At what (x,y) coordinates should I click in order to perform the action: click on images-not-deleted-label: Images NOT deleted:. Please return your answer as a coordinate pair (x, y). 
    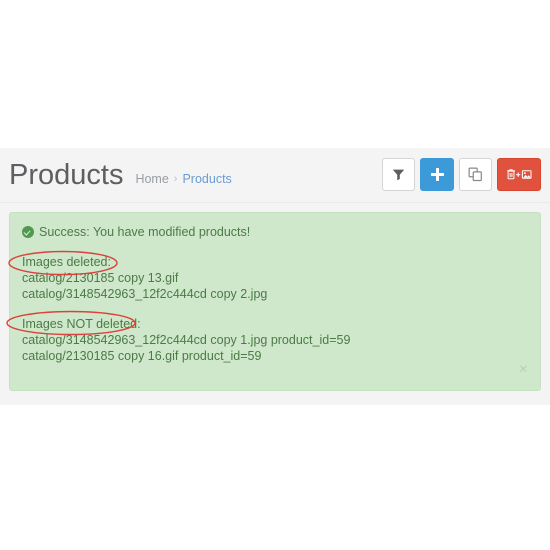
    Looking at the image, I should click on (81, 324).